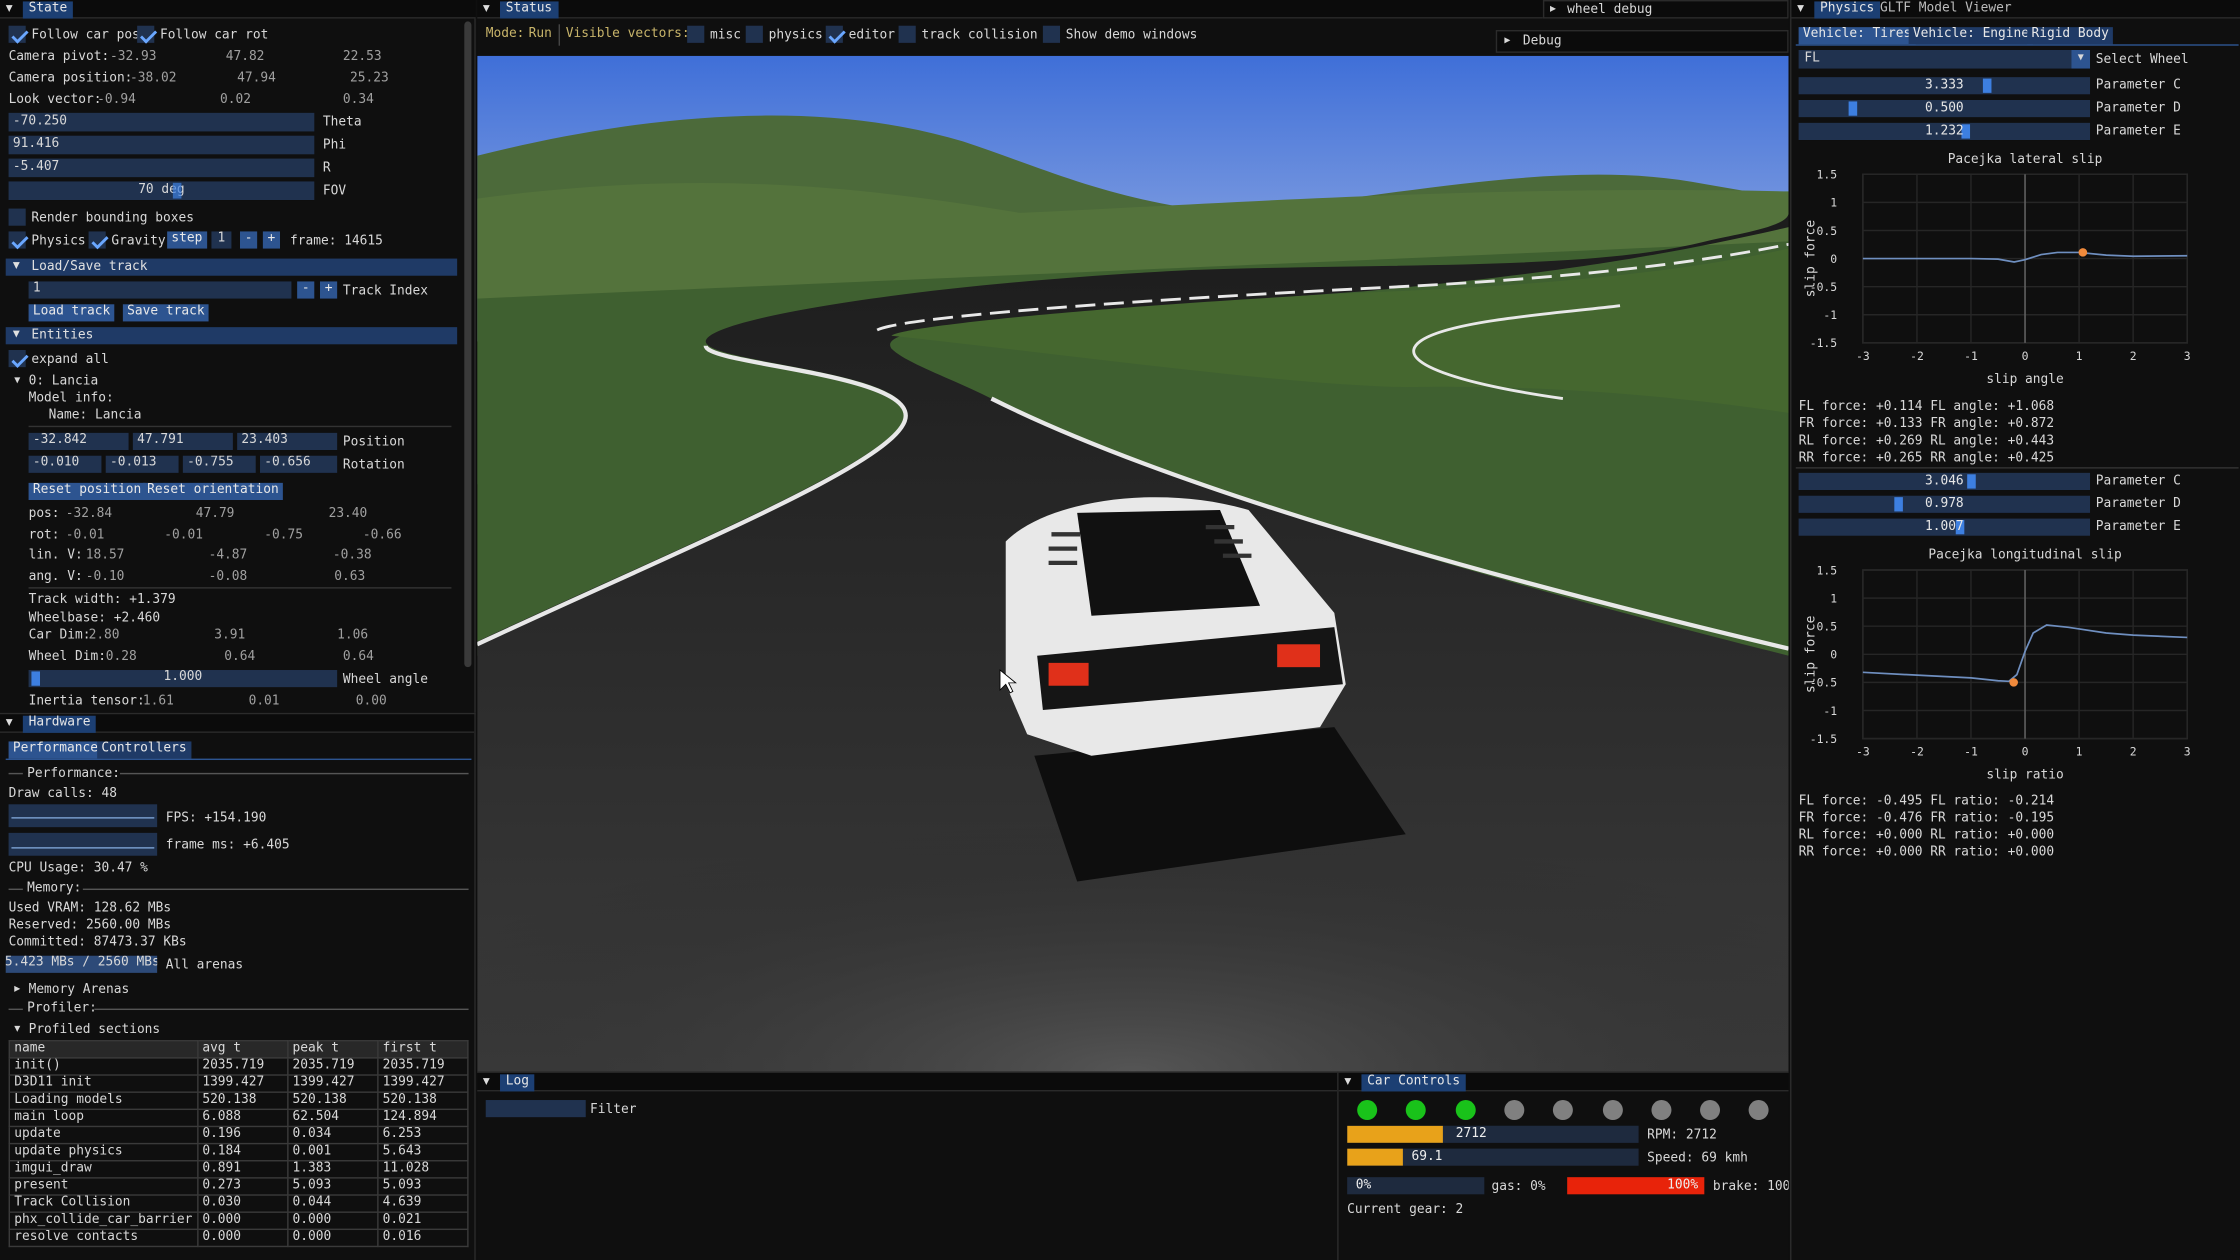 The width and height of the screenshot is (2240, 1260). What do you see at coordinates (165, 313) in the screenshot?
I see `save-track-button: Save track` at bounding box center [165, 313].